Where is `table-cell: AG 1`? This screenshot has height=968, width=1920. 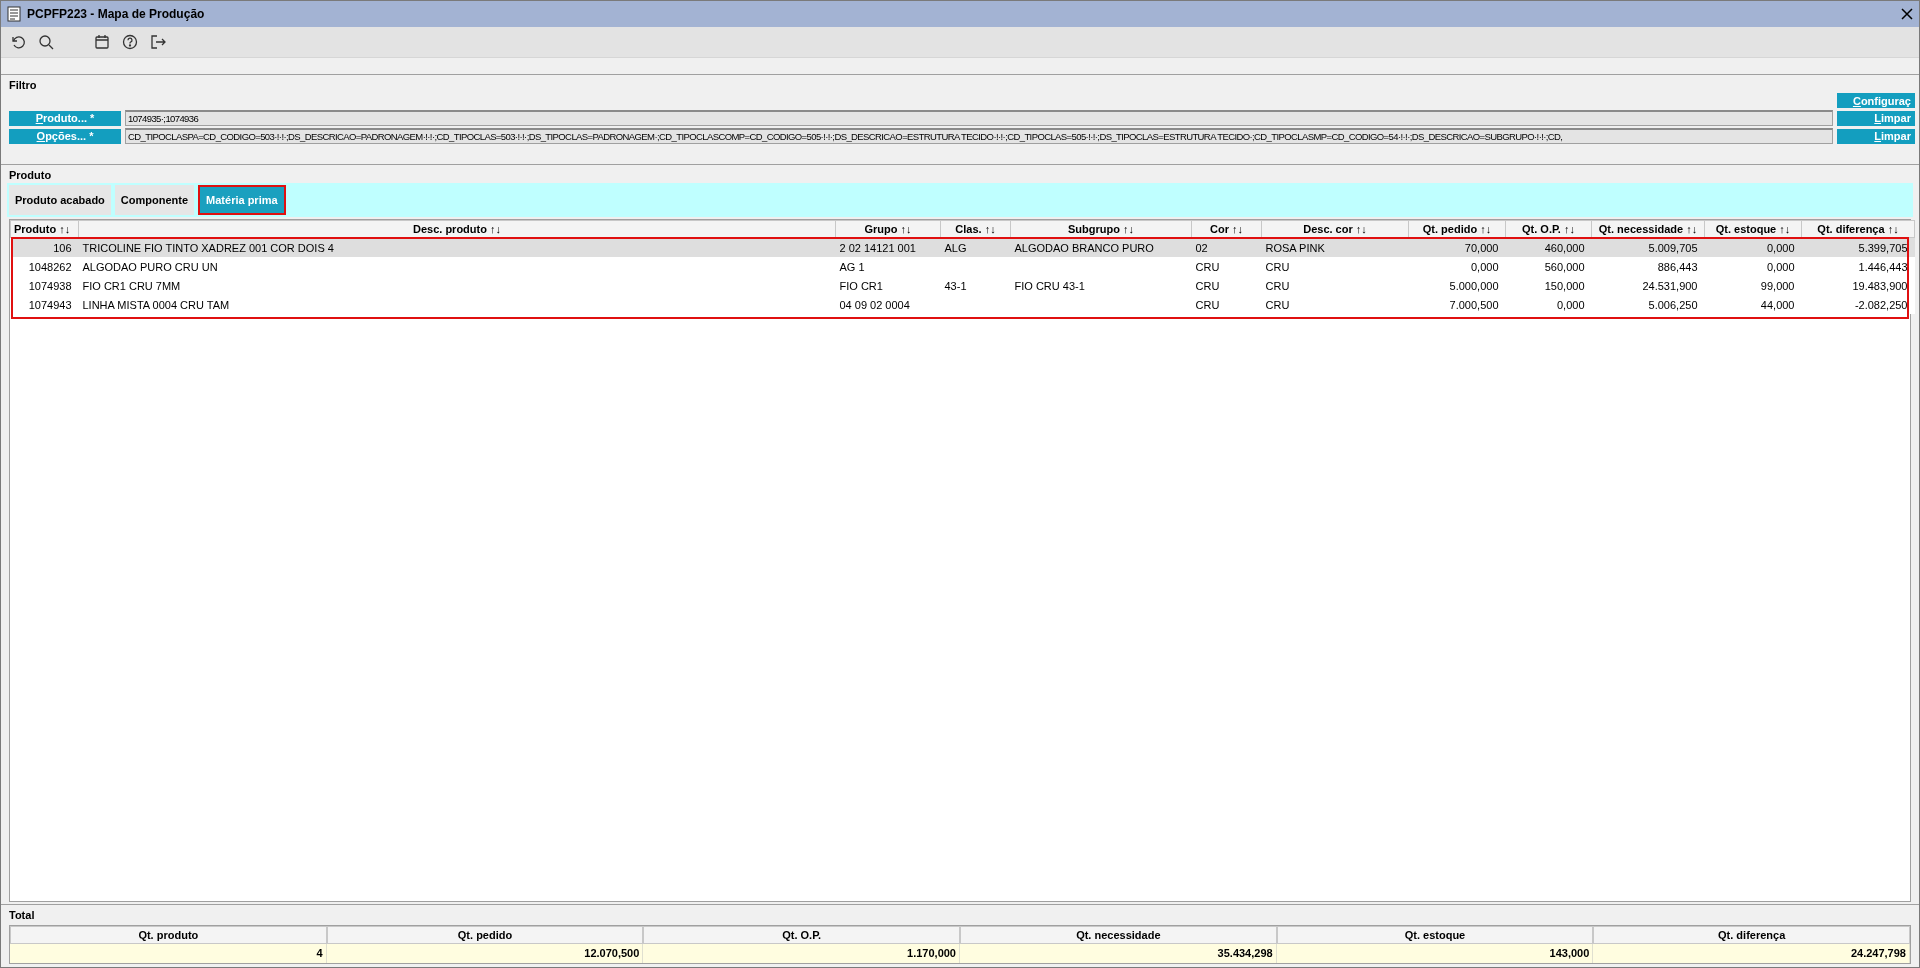 table-cell: AG 1 is located at coordinates (852, 266).